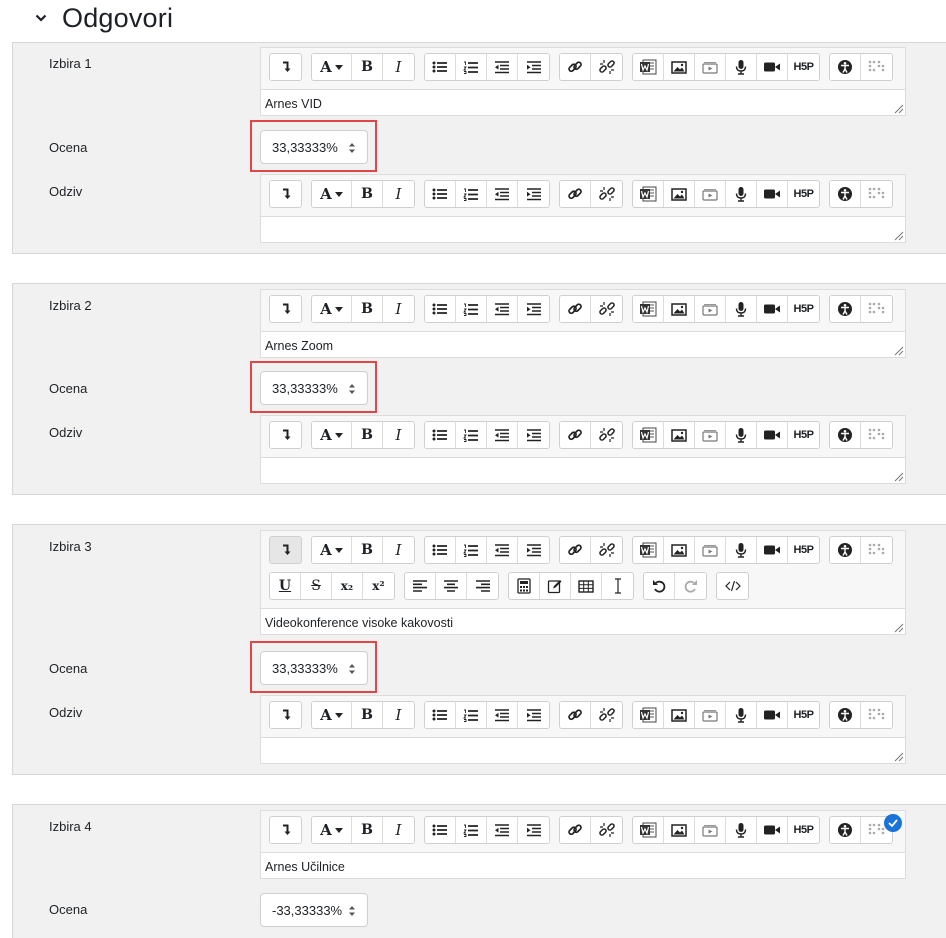 This screenshot has width=946, height=938. What do you see at coordinates (482, 586) in the screenshot?
I see `align-right-button` at bounding box center [482, 586].